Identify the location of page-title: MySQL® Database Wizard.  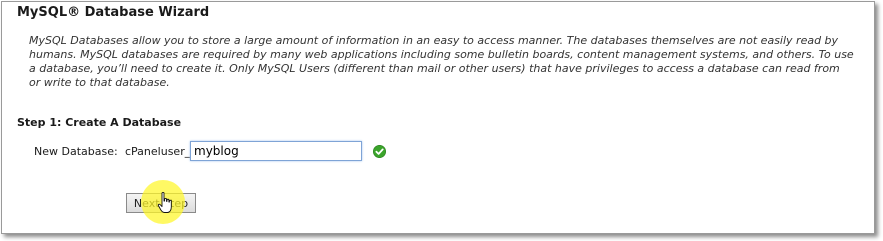
(113, 12).